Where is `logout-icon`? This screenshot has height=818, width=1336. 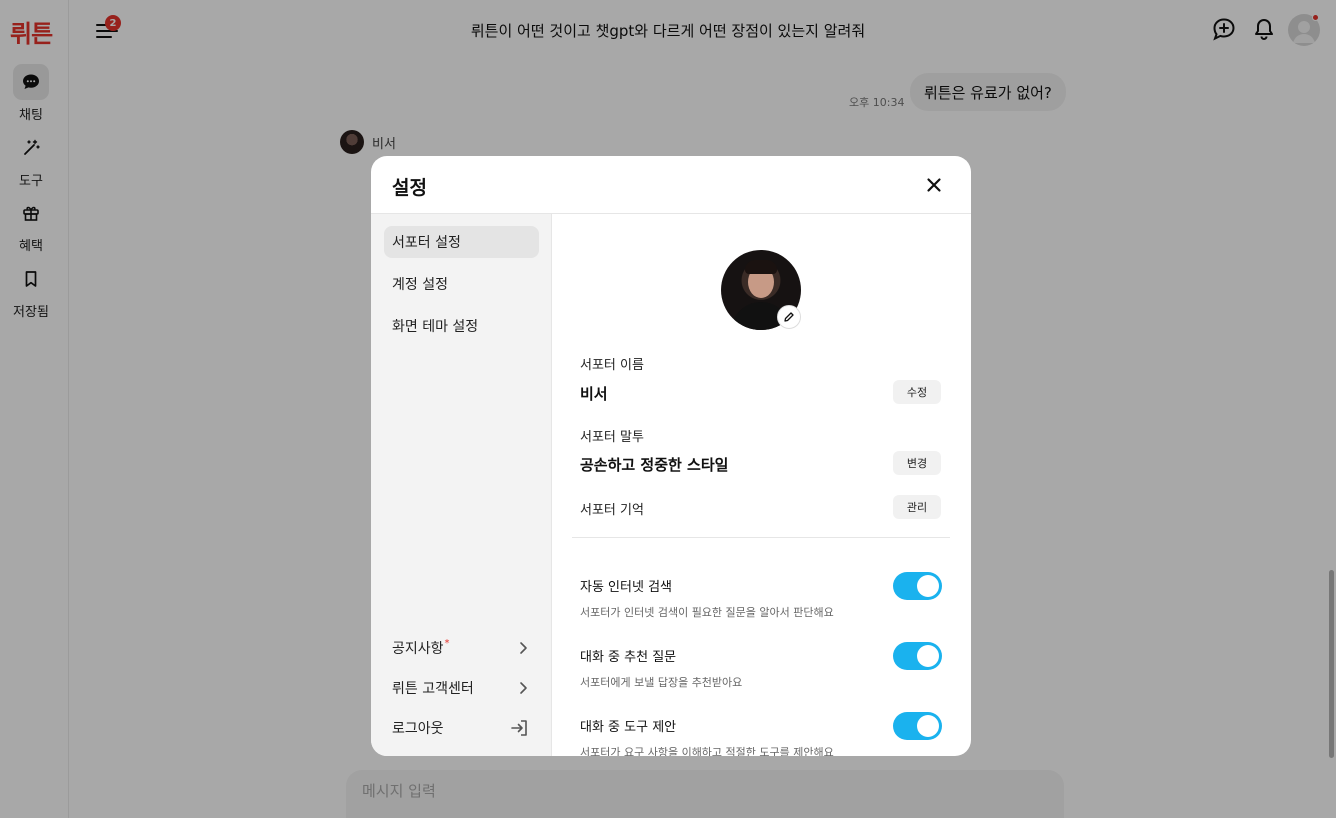
logout-icon is located at coordinates (519, 728).